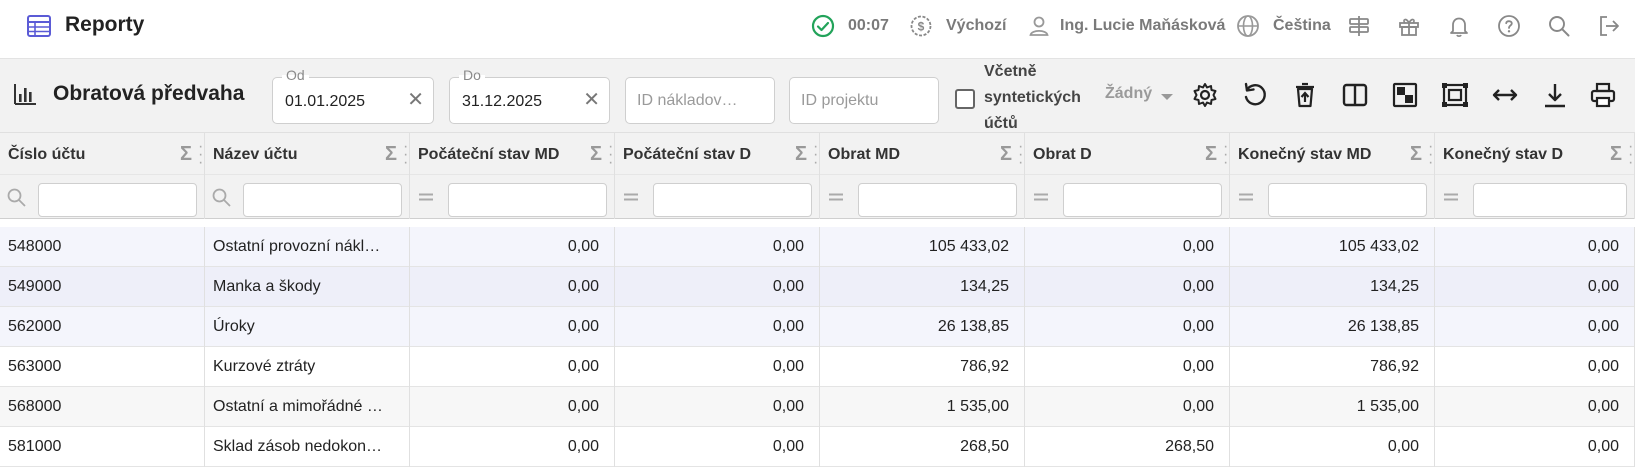 This screenshot has width=1635, height=473. Describe the element at coordinates (1248, 26) in the screenshot. I see `globe-icon` at that location.